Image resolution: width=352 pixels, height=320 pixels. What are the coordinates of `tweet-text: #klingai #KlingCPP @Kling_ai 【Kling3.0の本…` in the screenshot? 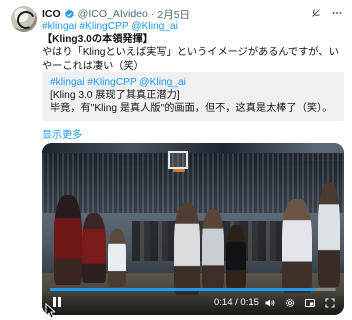 It's located at (192, 46).